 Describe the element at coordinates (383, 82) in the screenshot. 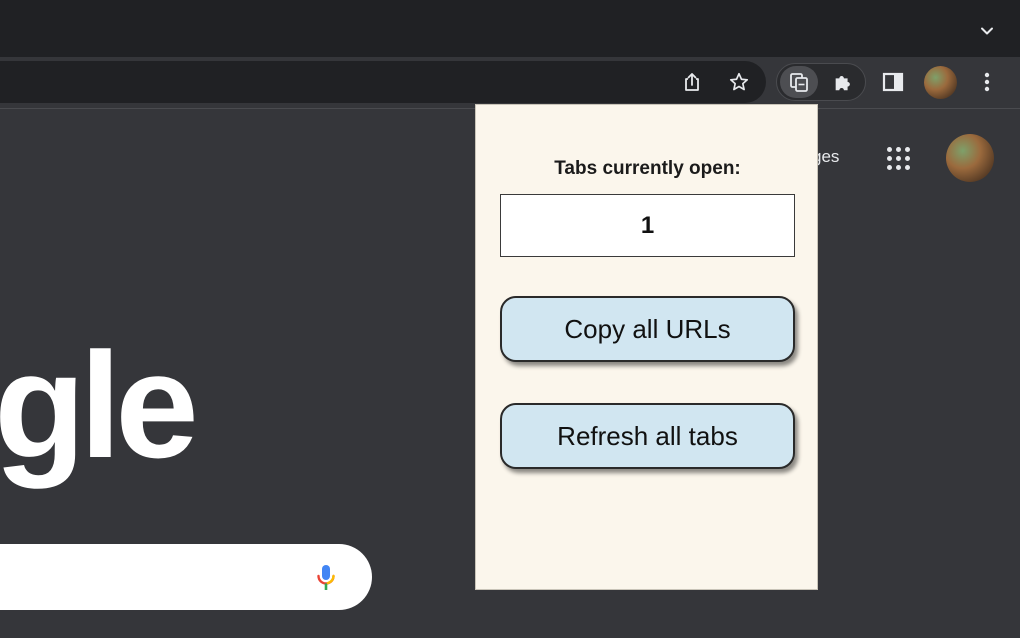

I see `address-bar` at that location.